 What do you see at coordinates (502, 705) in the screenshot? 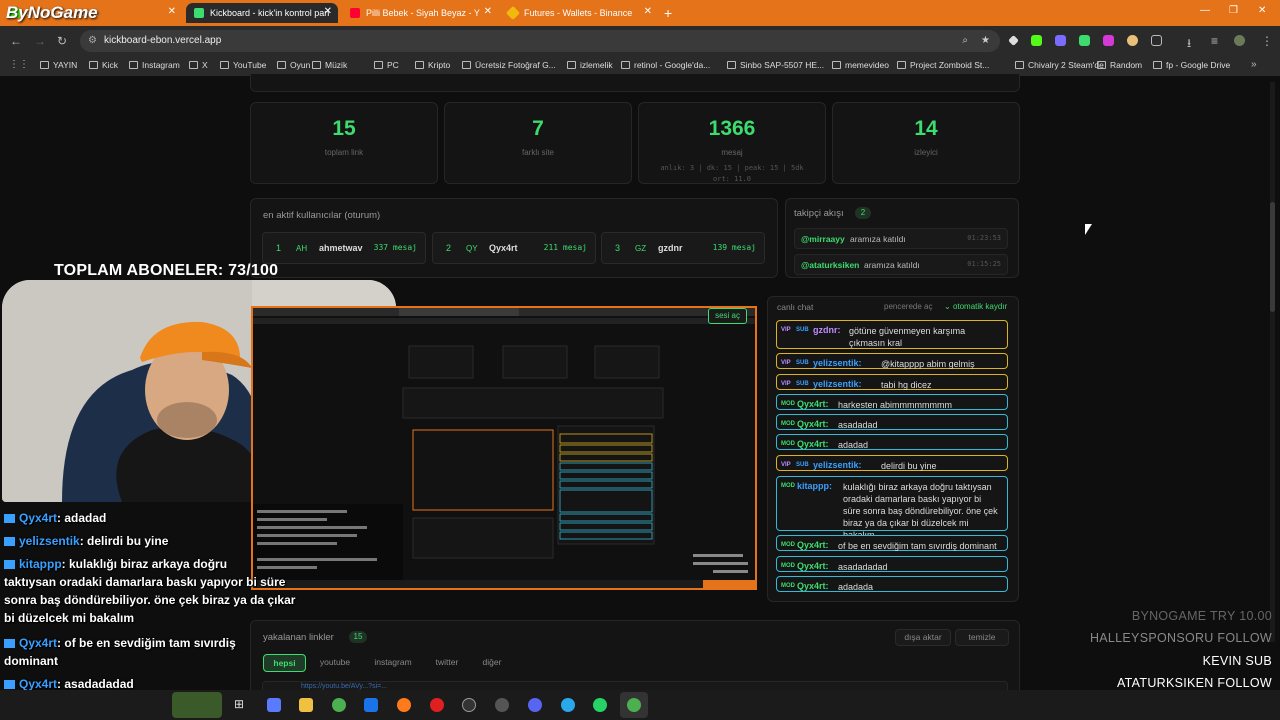
I see `steam-icon` at bounding box center [502, 705].